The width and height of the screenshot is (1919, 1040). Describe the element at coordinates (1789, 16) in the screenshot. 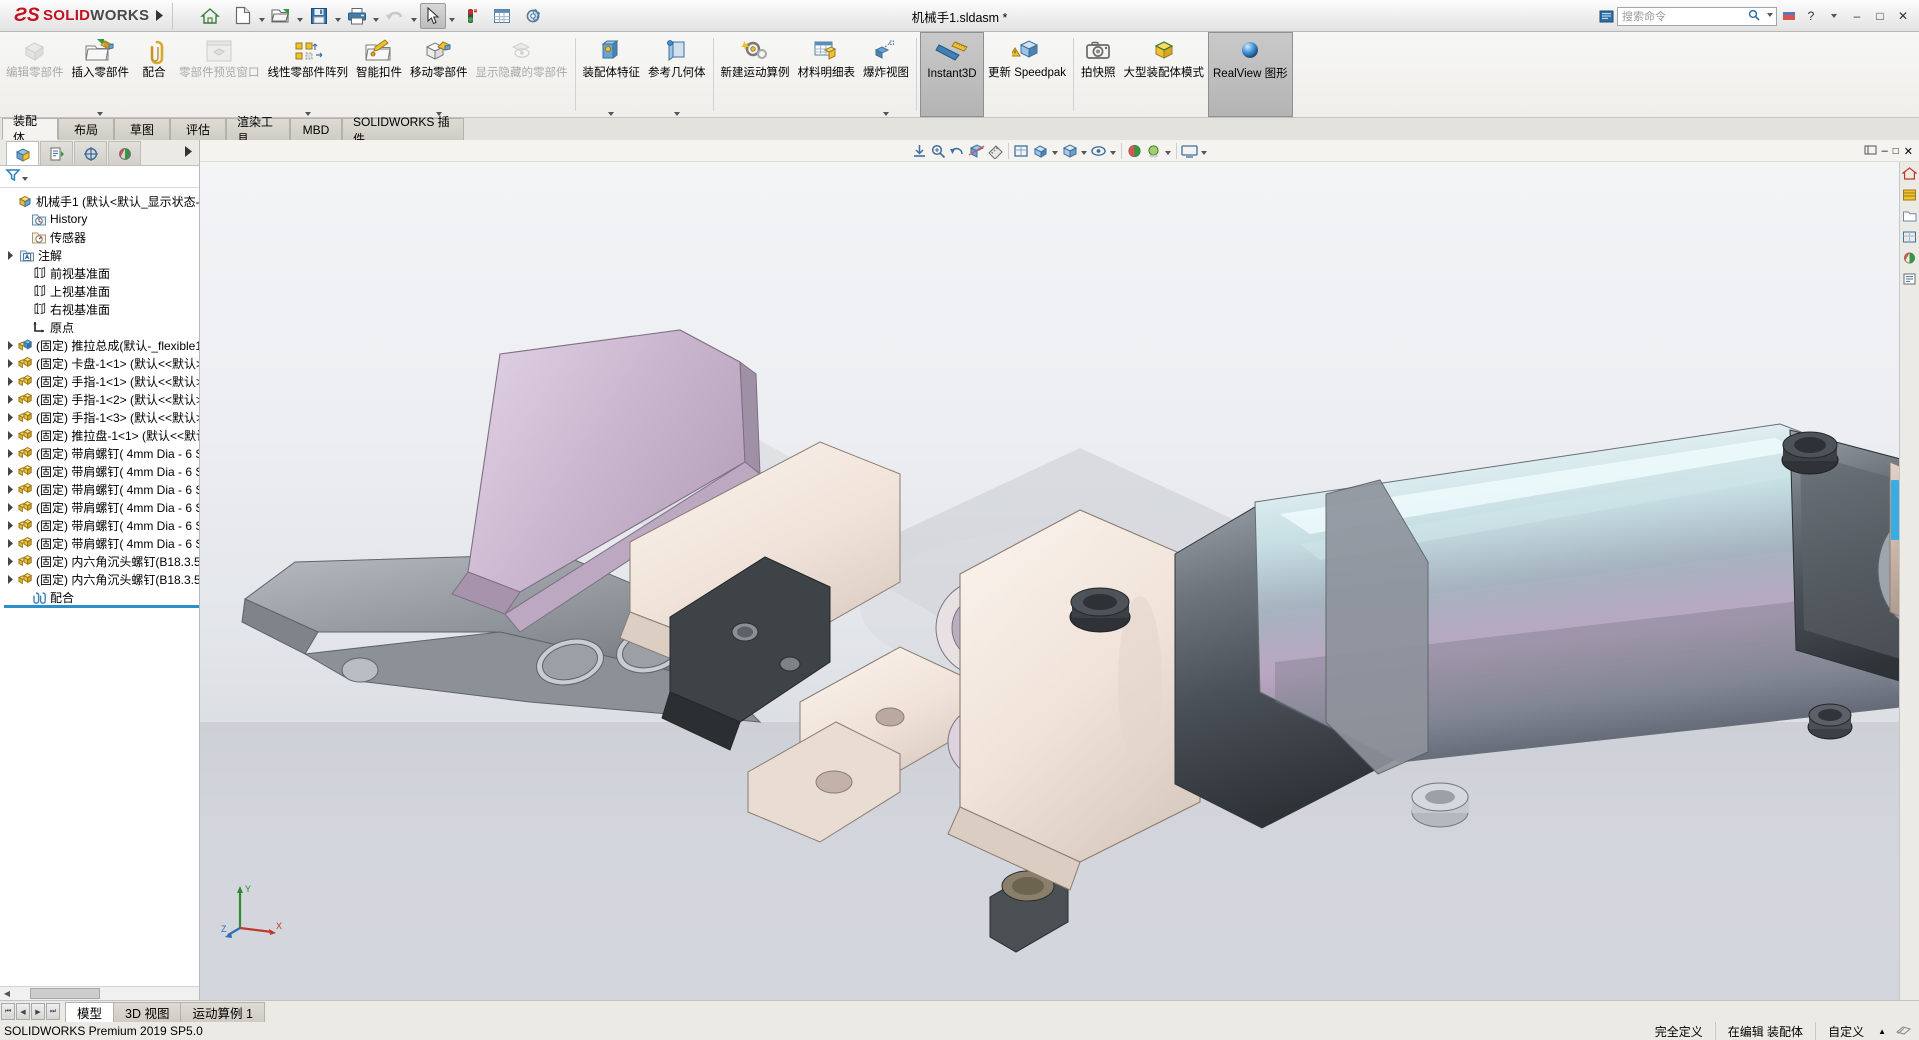

I see `flag-icon` at that location.